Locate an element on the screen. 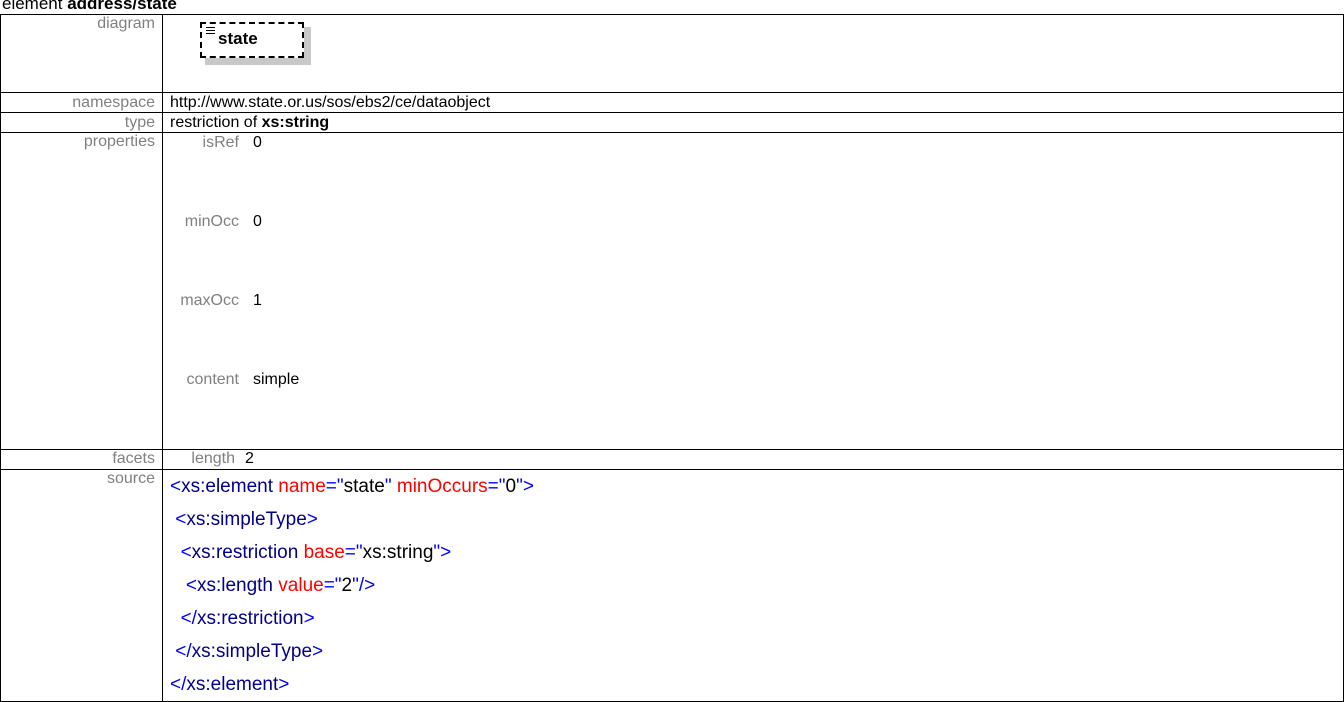  source-line: <xs:length value="2"/> is located at coordinates (756, 585).